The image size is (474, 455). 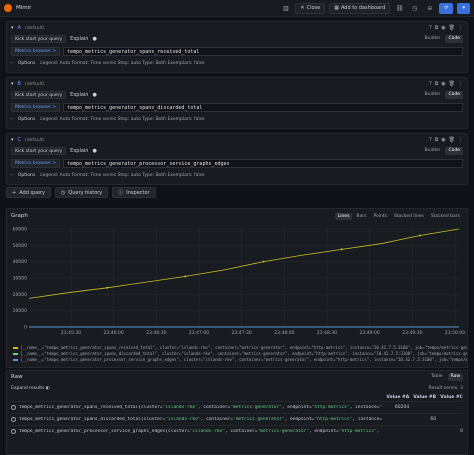 What do you see at coordinates (451, 397) in the screenshot?
I see `col-value-c: Value #C` at bounding box center [451, 397].